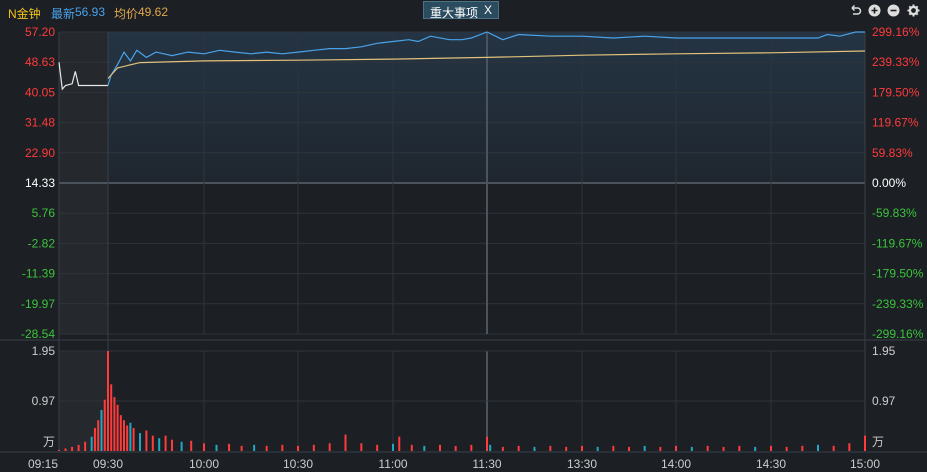 This screenshot has height=472, width=927. What do you see at coordinates (874, 10) in the screenshot?
I see `zoom-in-icon` at bounding box center [874, 10].